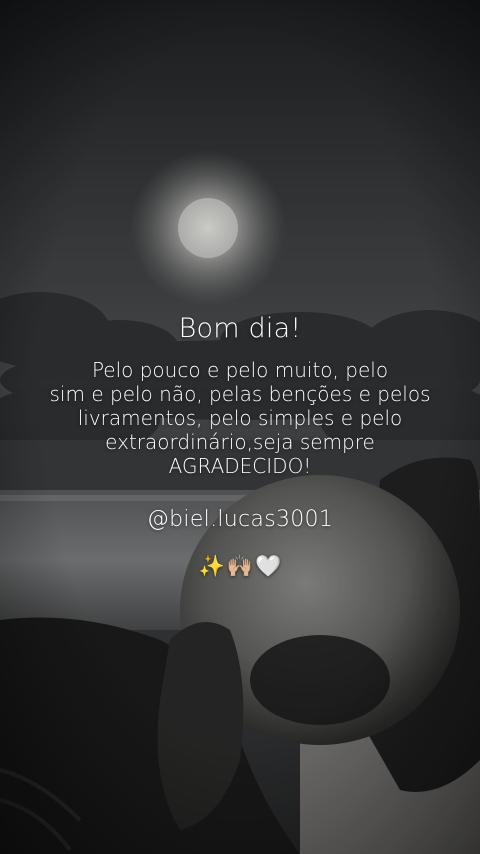 The width and height of the screenshot is (480, 854). Describe the element at coordinates (268, 566) in the screenshot. I see `white-heart-emoji: 🤍` at that location.